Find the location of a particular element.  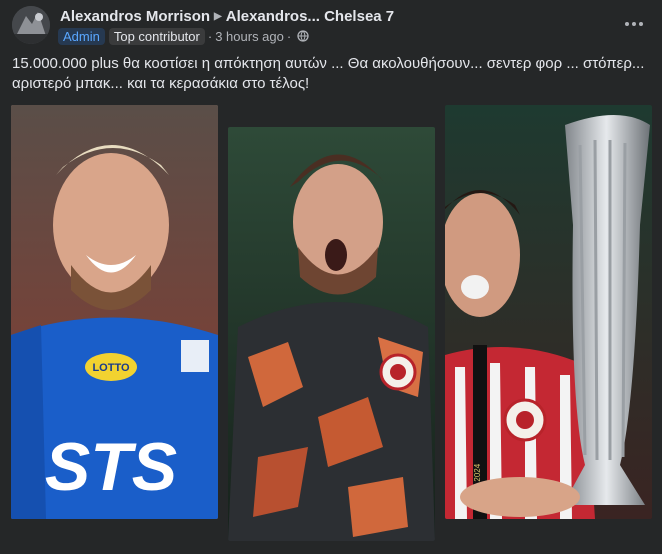

globe-icon is located at coordinates (303, 36).